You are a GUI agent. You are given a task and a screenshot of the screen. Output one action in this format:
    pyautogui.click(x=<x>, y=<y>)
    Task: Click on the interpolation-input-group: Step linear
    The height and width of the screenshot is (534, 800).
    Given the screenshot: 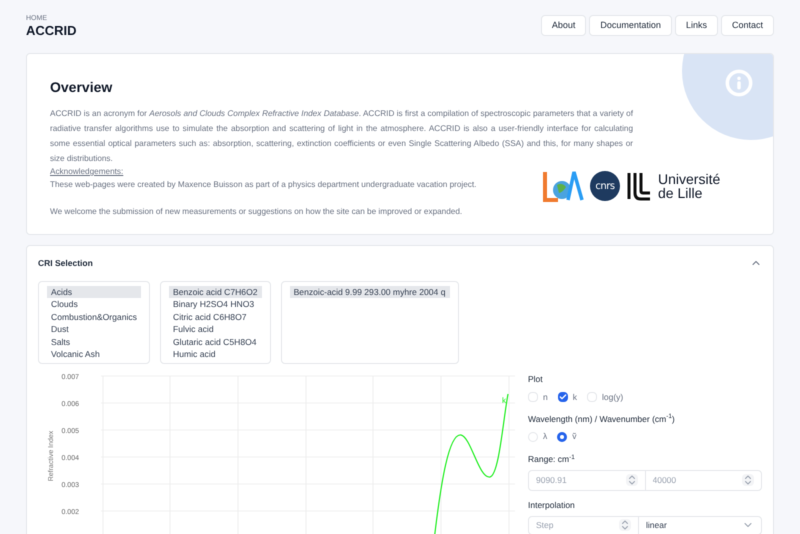 What is the action you would take?
    pyautogui.click(x=645, y=525)
    